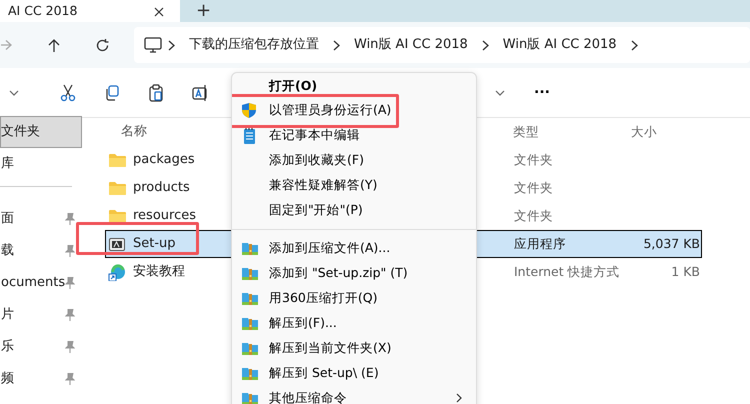  What do you see at coordinates (685, 271) in the screenshot?
I see `file-size: 1 KB` at bounding box center [685, 271].